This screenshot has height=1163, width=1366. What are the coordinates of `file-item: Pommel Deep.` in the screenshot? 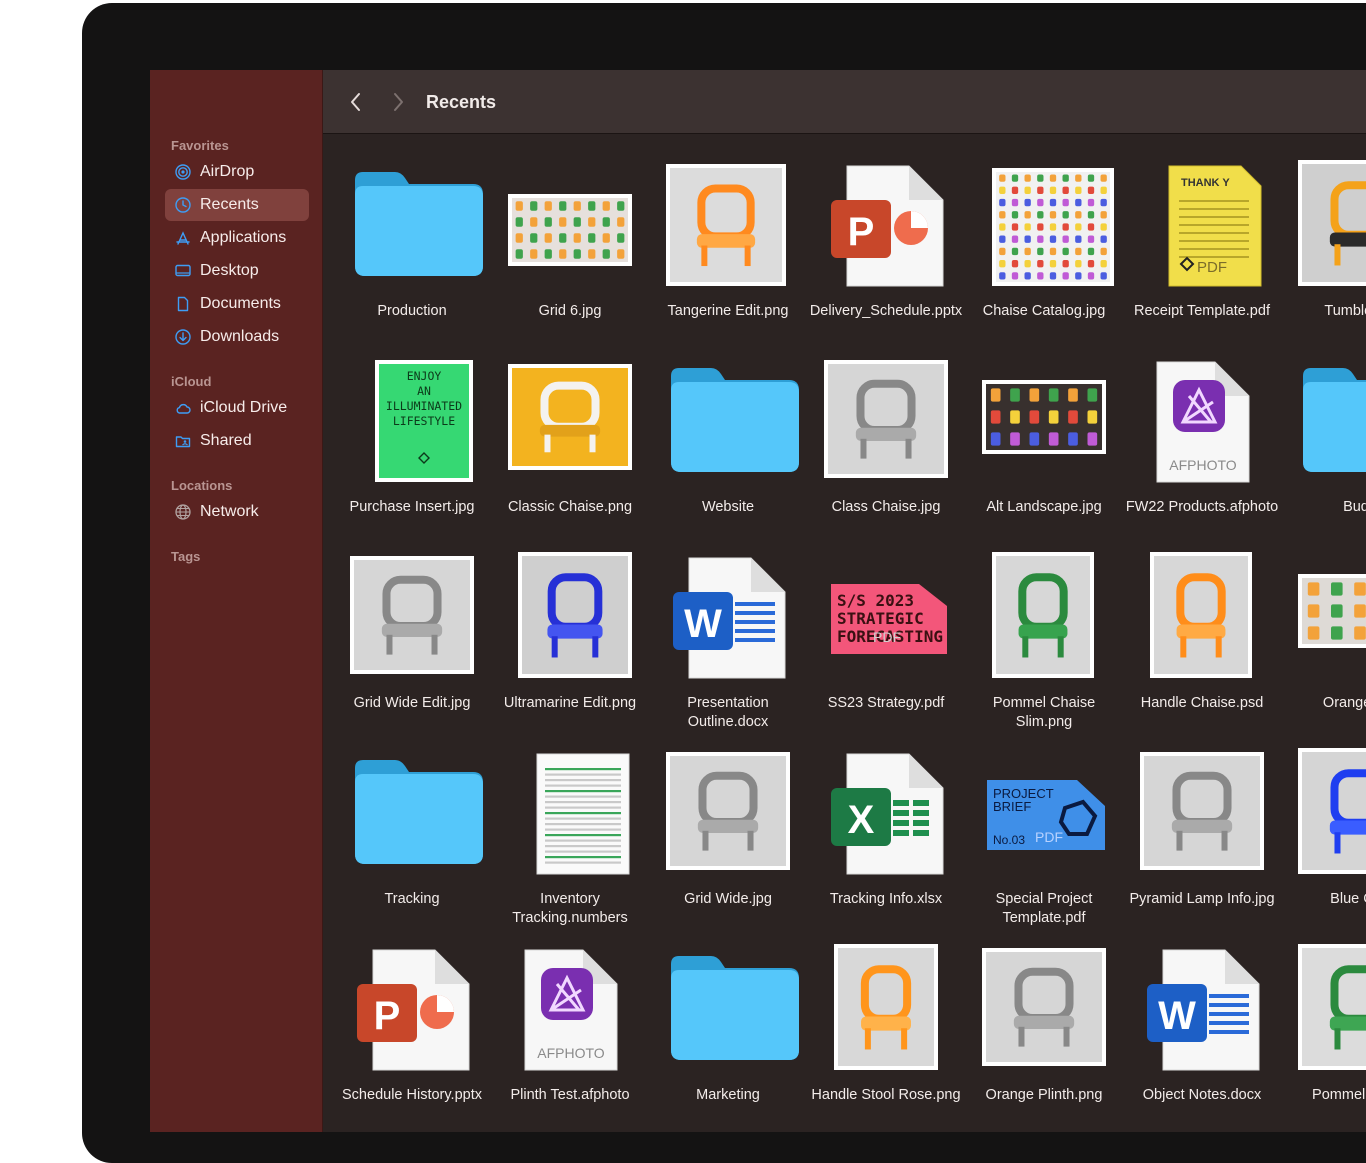 It's located at (1323, 1033).